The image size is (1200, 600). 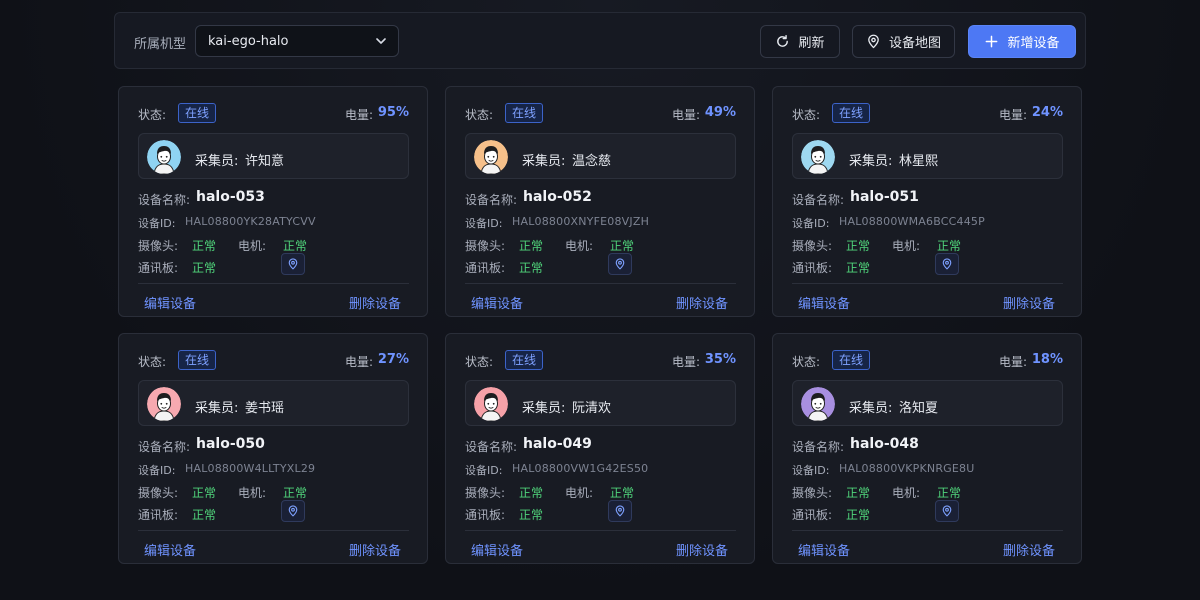 I want to click on battery-value: 27%, so click(x=393, y=359).